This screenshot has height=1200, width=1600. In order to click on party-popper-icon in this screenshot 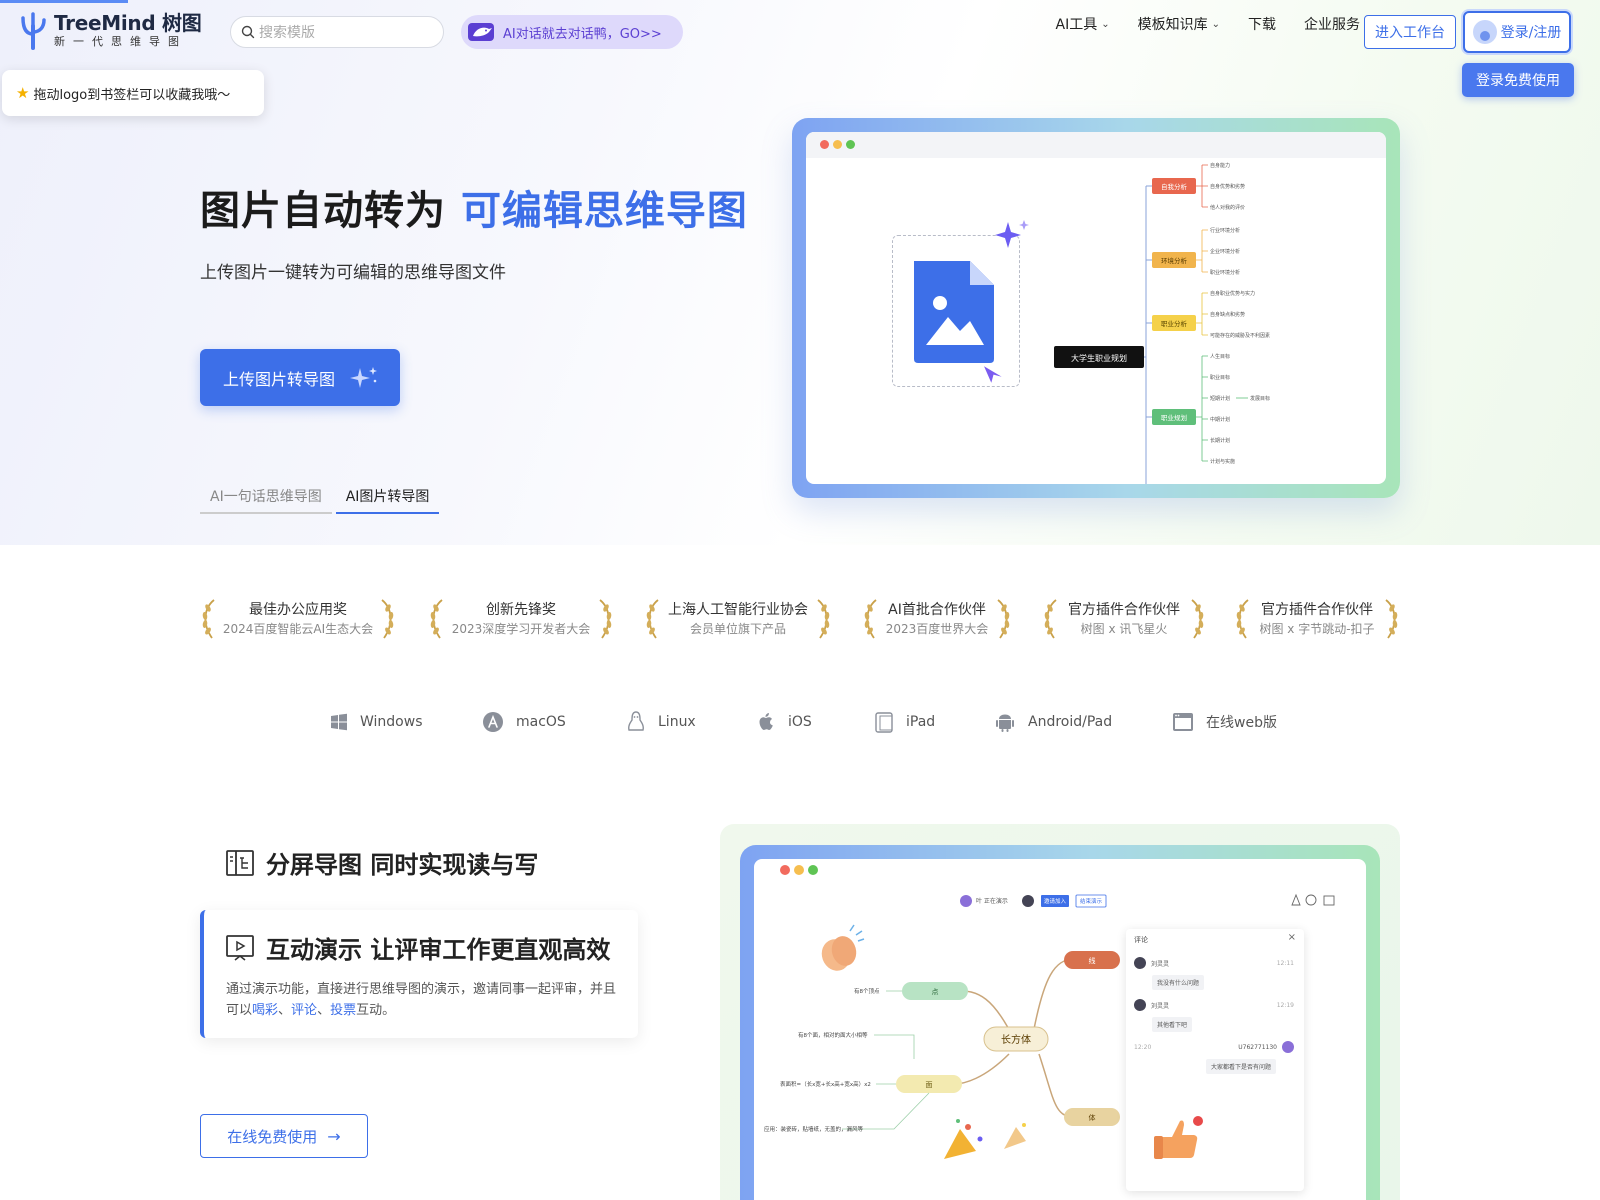, I will do `click(985, 1139)`.